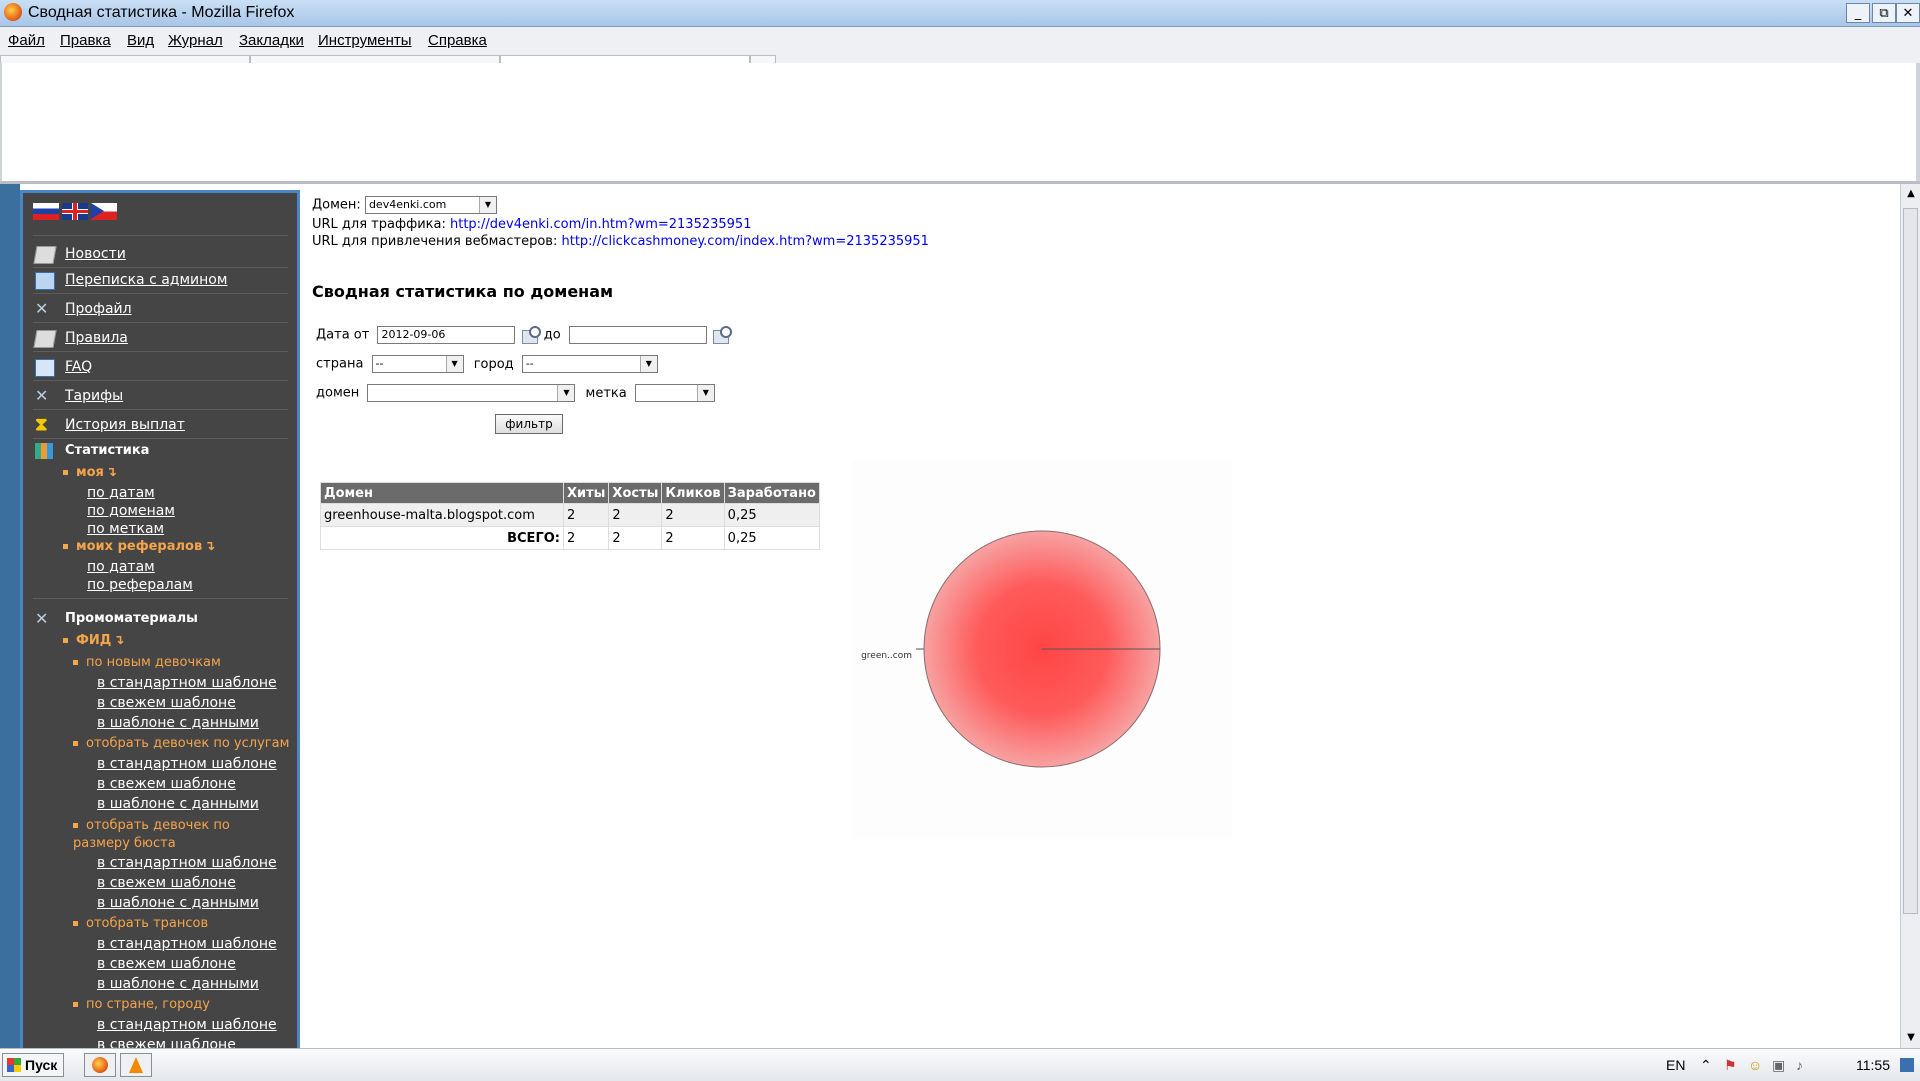 Image resolution: width=1920 pixels, height=1081 pixels. I want to click on sidebar-item-rules: Правила, so click(161, 339).